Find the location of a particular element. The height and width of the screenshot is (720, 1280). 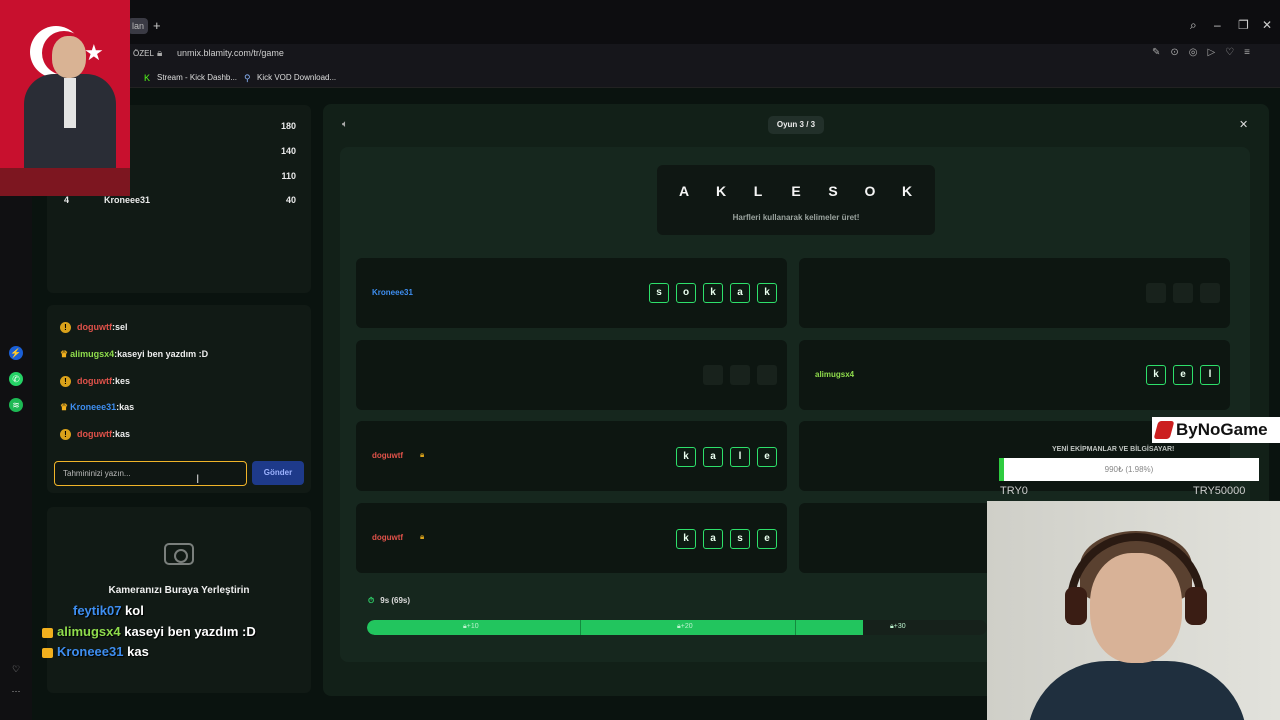

camera-panel is located at coordinates (179, 600).